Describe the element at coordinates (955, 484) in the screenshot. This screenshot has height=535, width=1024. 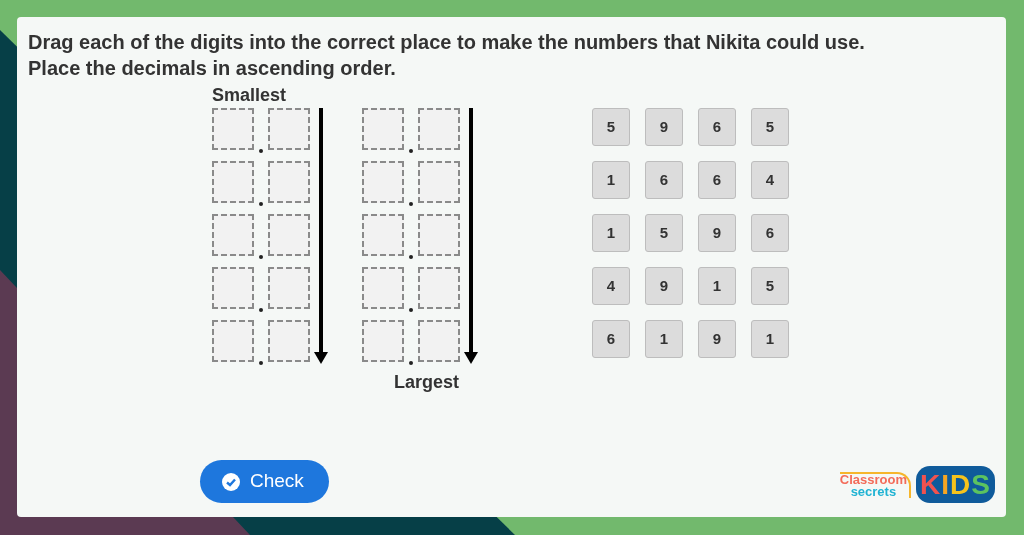
I see `kids-badge: KIDS` at that location.